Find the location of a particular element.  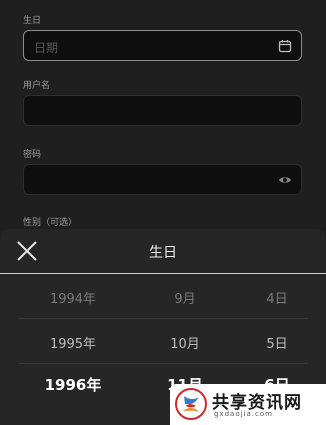

sheet-title: 生日 is located at coordinates (163, 253).